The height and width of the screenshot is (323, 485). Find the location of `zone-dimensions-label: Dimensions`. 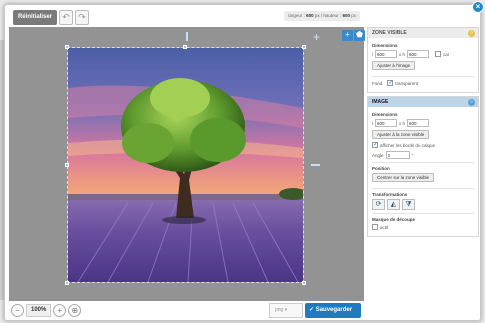

zone-dimensions-label: Dimensions is located at coordinates (385, 45).